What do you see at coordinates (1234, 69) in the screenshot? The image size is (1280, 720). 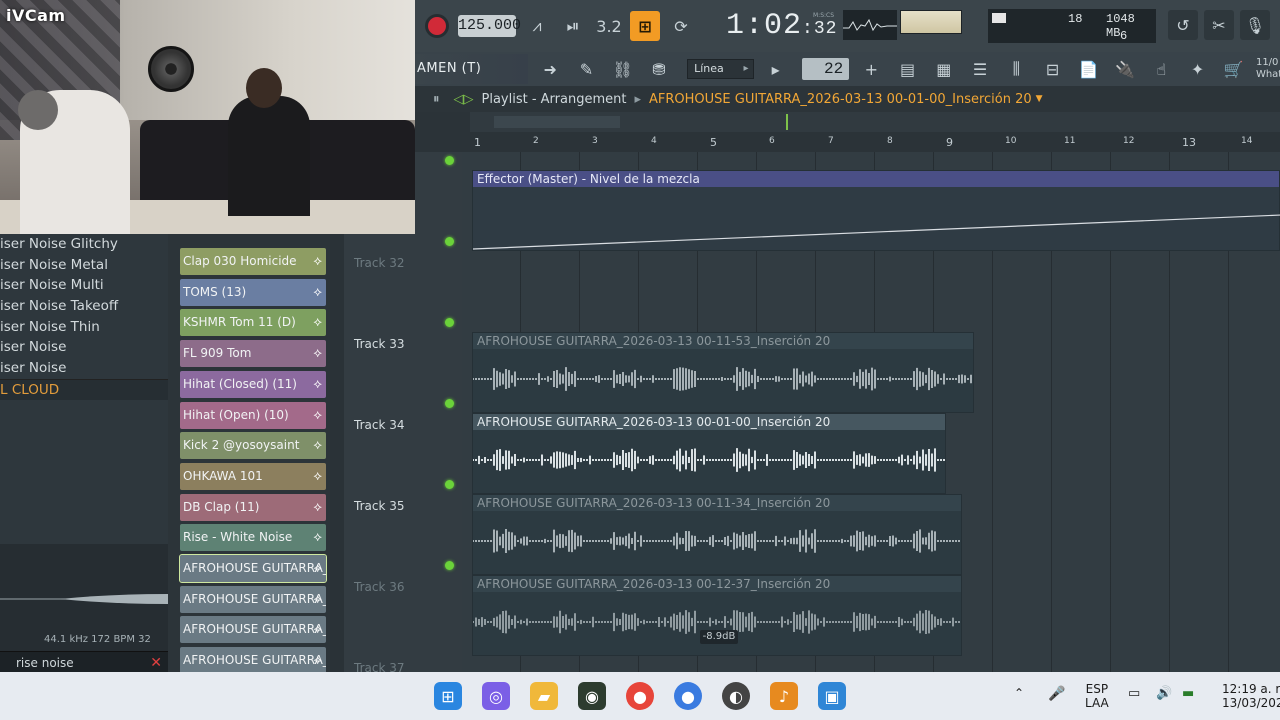 I see `cart-icon: 🛒` at bounding box center [1234, 69].